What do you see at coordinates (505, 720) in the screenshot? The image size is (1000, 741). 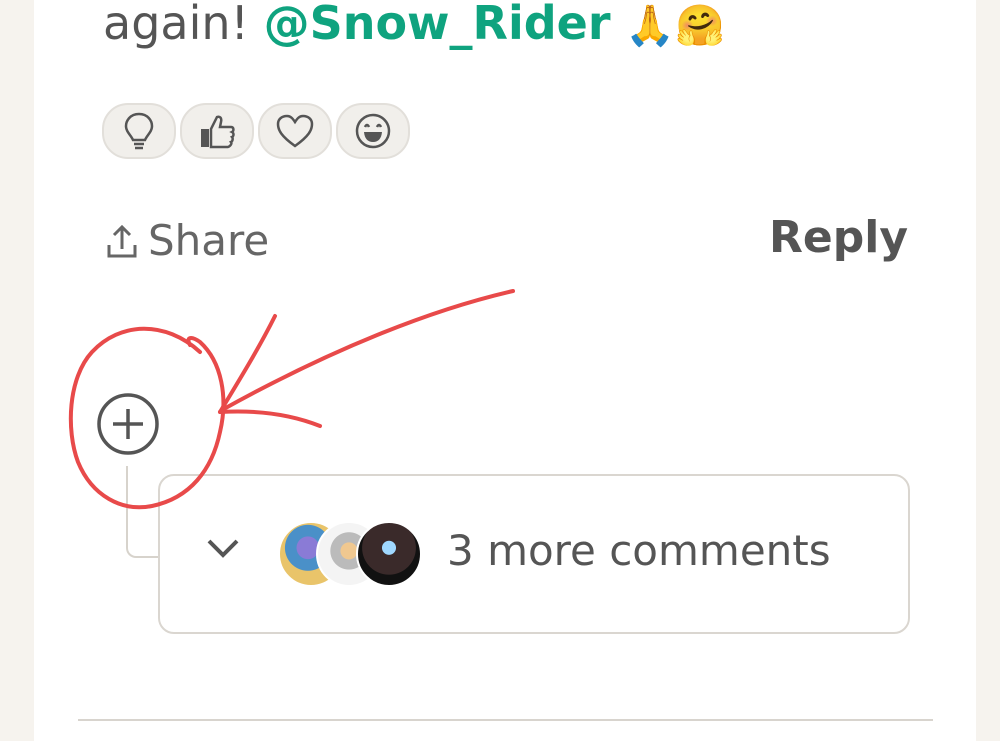 I see `divider` at bounding box center [505, 720].